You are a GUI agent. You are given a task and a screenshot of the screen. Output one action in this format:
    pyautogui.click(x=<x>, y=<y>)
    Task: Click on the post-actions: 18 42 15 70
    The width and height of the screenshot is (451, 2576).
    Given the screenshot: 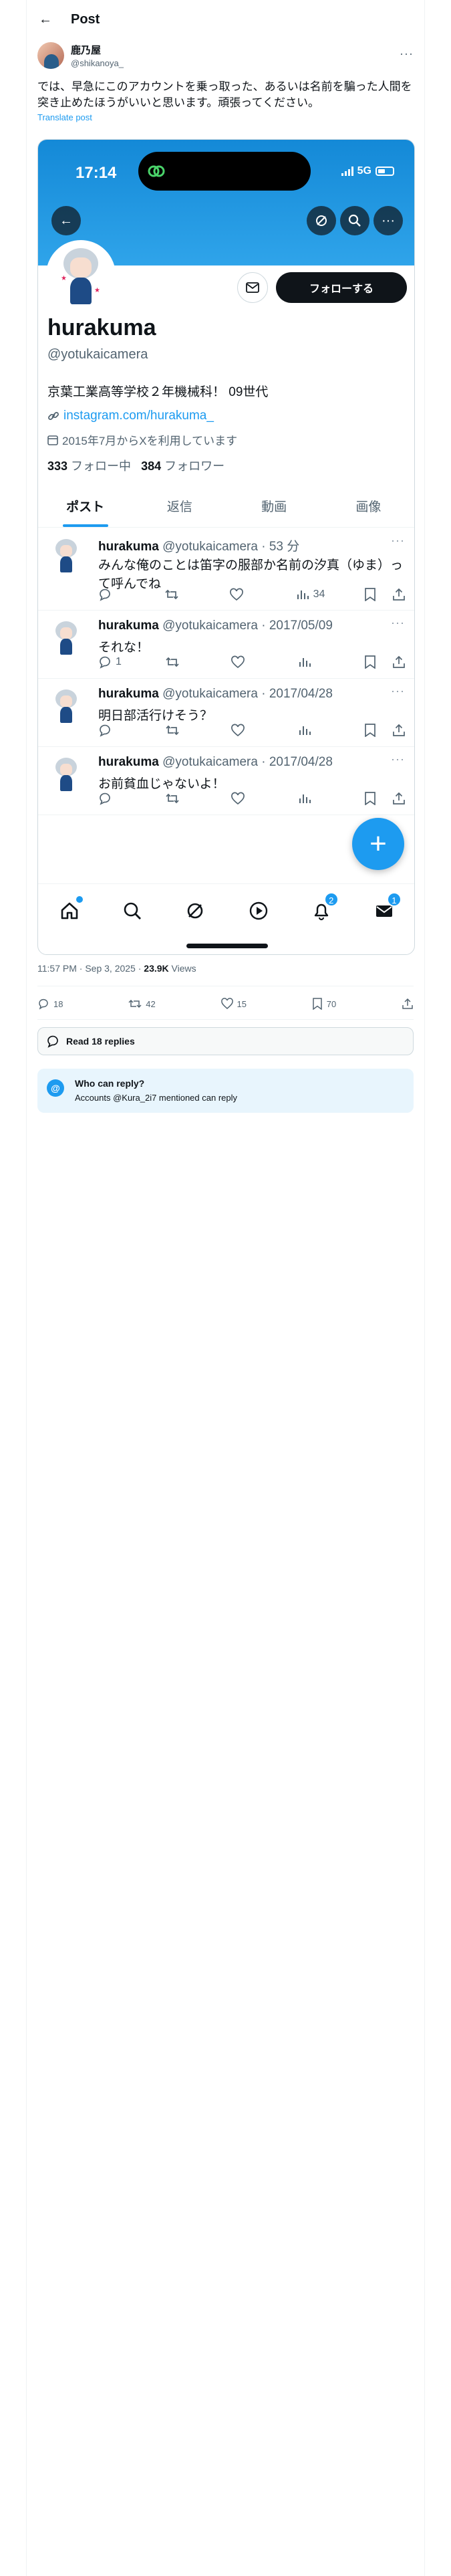 What is the action you would take?
    pyautogui.click(x=225, y=1004)
    